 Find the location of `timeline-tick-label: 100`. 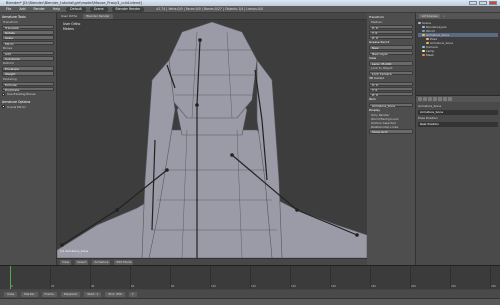

timeline-tick-label: 100 is located at coordinates (213, 286).